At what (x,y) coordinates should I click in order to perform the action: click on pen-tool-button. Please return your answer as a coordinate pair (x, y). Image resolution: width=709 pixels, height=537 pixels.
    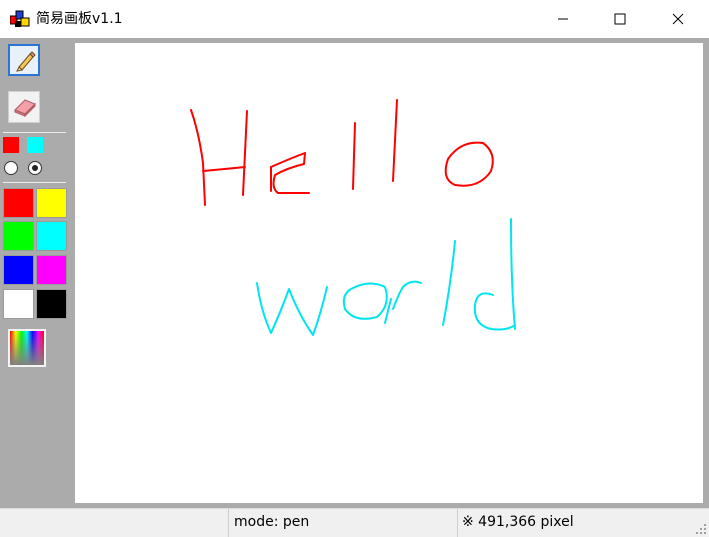
    Looking at the image, I should click on (24, 60).